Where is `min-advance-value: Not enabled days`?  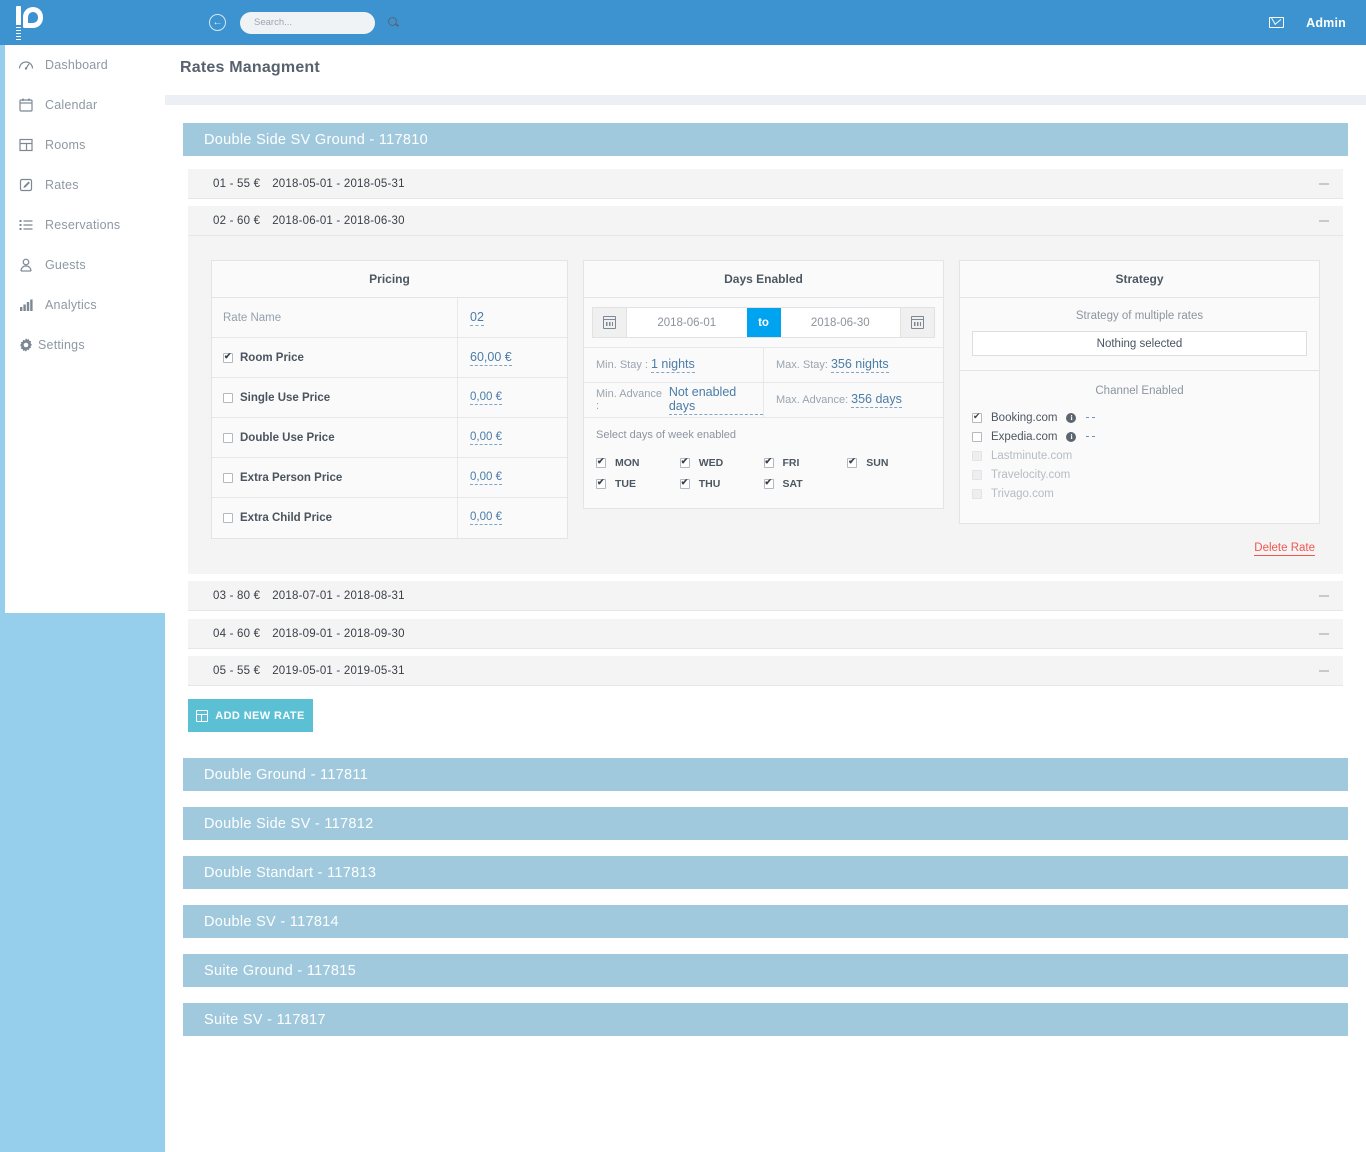 min-advance-value: Not enabled days is located at coordinates (715, 400).